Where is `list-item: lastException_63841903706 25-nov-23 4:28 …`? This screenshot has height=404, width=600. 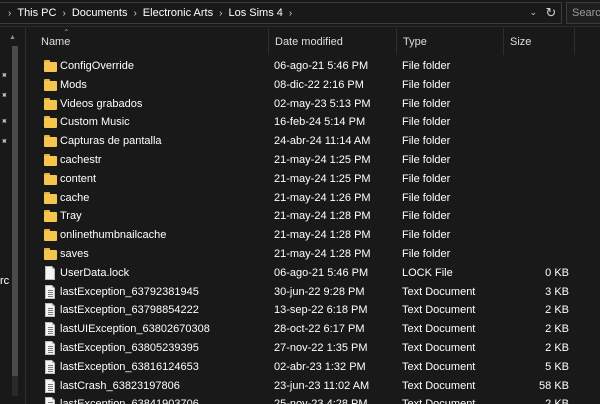 list-item: lastException_63841903706 25-nov-23 4:28 … is located at coordinates (313, 399).